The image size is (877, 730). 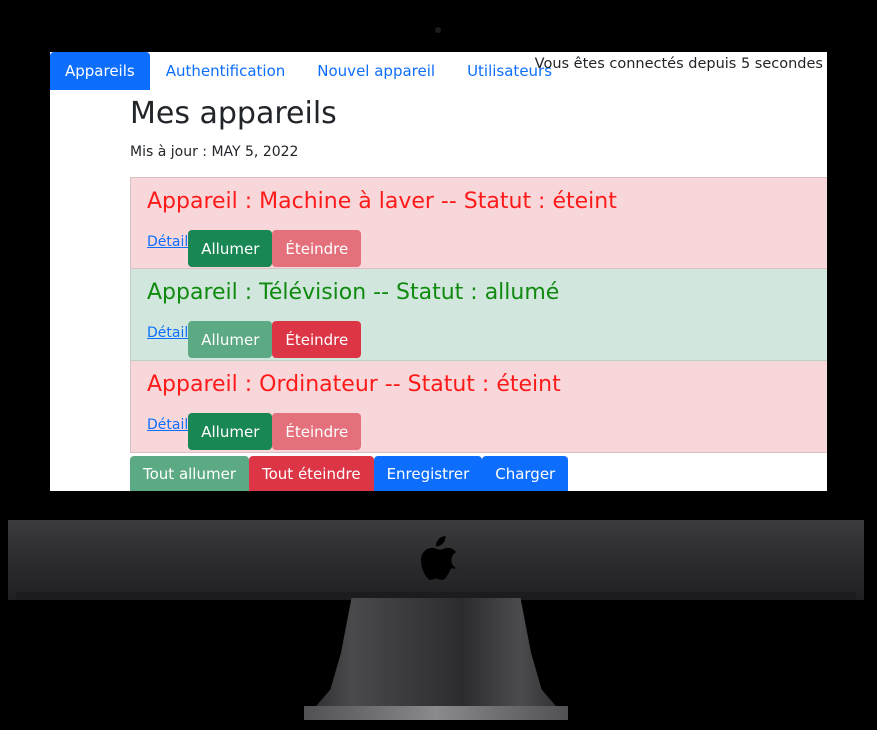 What do you see at coordinates (525, 473) in the screenshot?
I see `load-button: Charger` at bounding box center [525, 473].